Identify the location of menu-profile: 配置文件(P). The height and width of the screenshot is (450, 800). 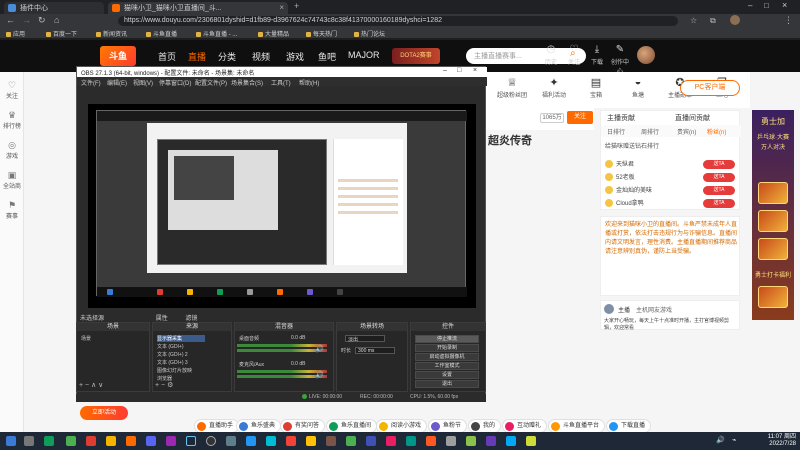
(211, 82).